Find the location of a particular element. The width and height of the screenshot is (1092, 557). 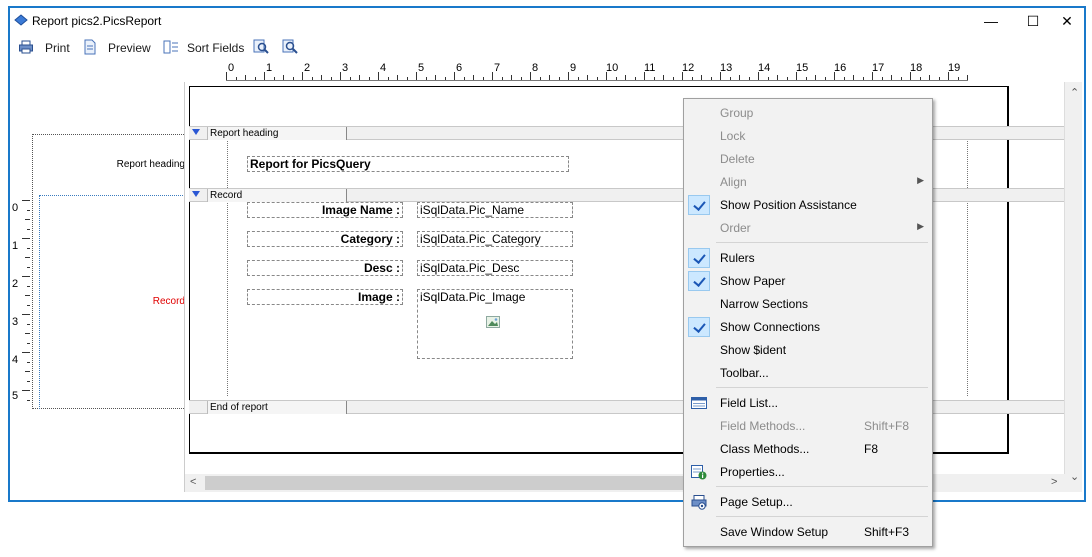

menu-item-shortcut: Shift+F8 is located at coordinates (887, 426).